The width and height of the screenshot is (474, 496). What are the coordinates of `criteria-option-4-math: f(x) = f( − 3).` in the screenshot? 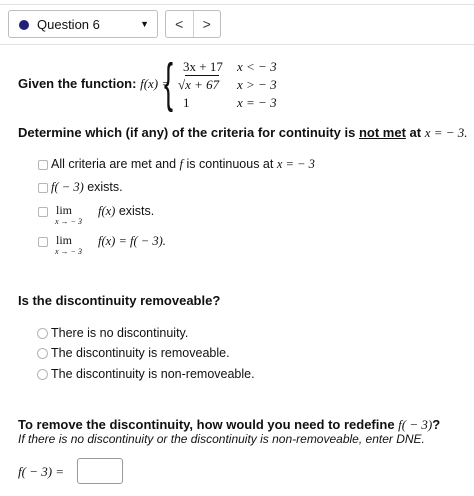 It's located at (132, 241).